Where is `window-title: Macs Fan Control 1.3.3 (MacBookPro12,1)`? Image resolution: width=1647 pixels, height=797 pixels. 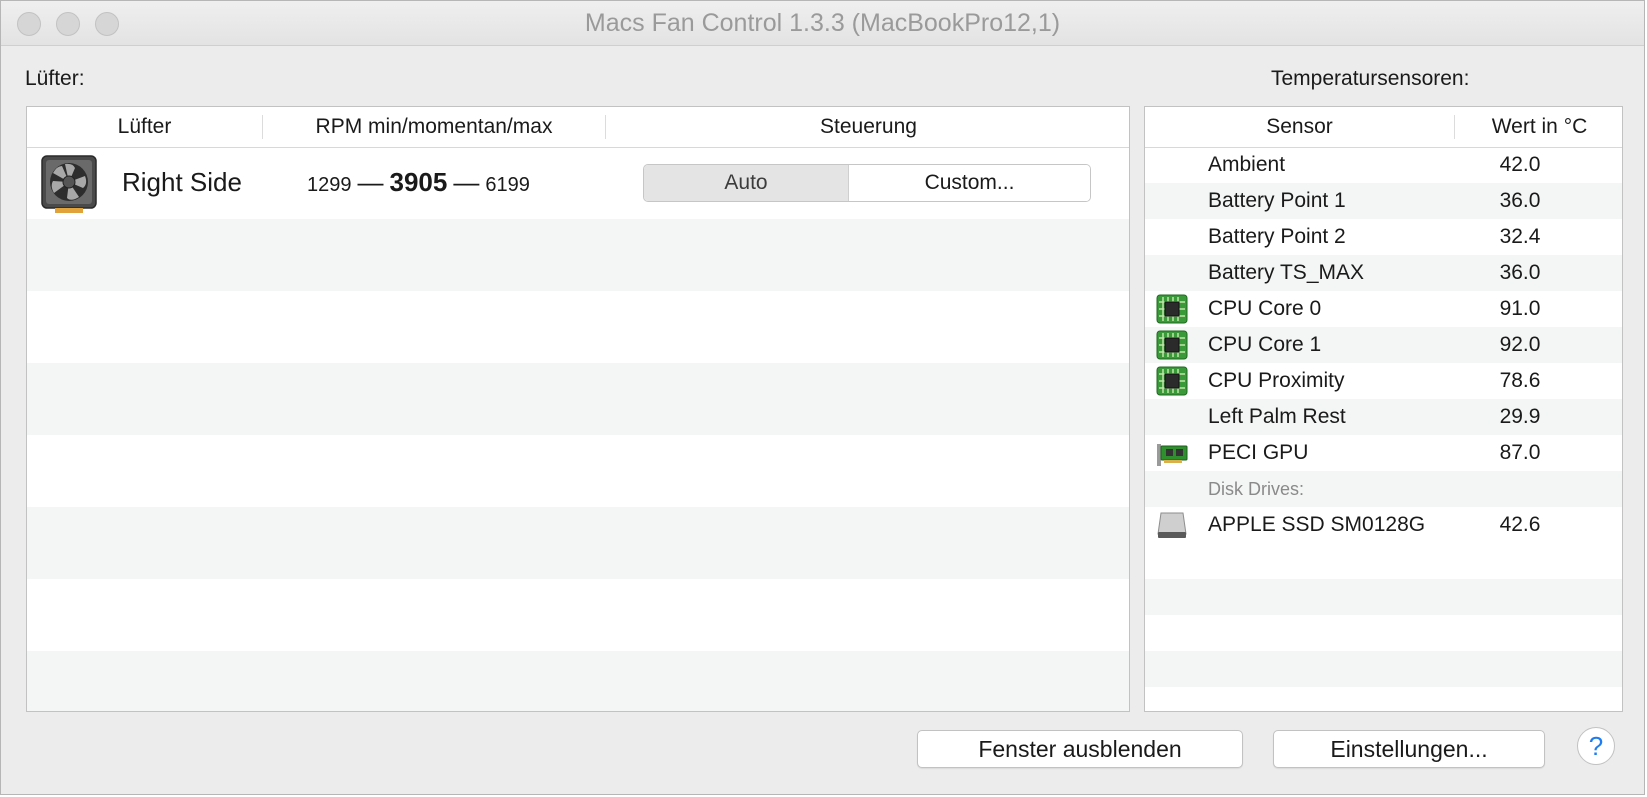 window-title: Macs Fan Control 1.3.3 (MacBookPro12,1) is located at coordinates (822, 23).